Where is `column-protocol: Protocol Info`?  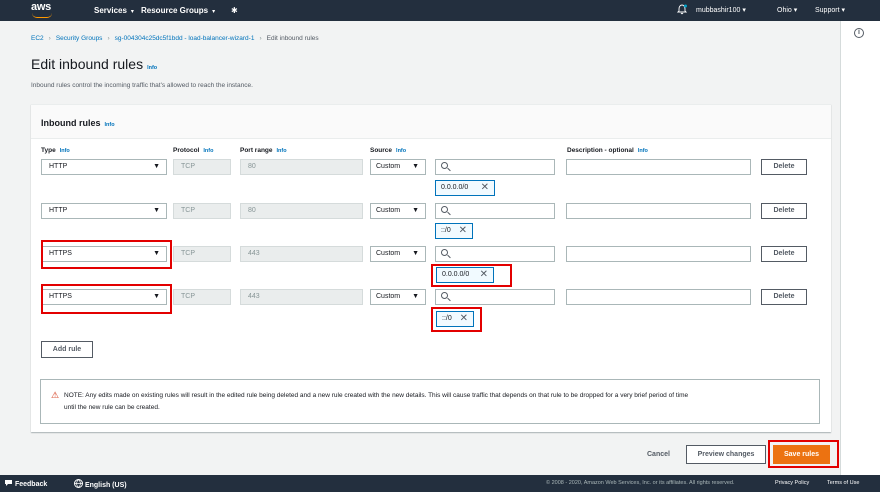 column-protocol: Protocol Info is located at coordinates (193, 150).